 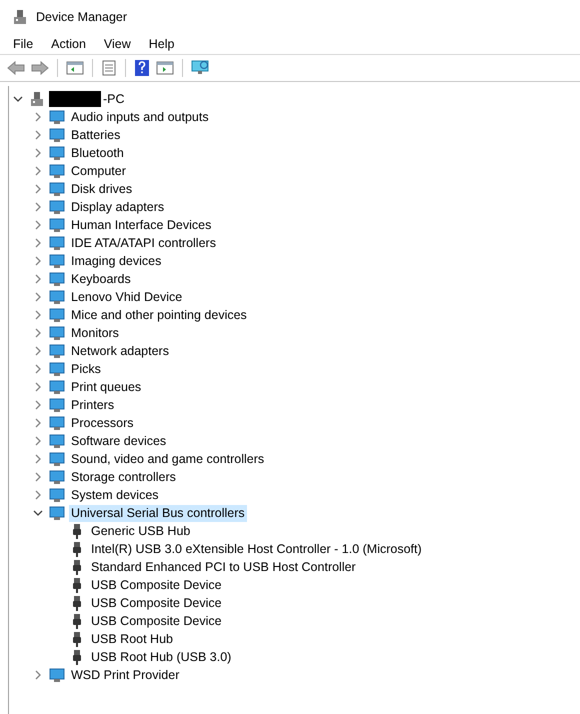 I want to click on tree-item: Software devices, so click(x=118, y=441).